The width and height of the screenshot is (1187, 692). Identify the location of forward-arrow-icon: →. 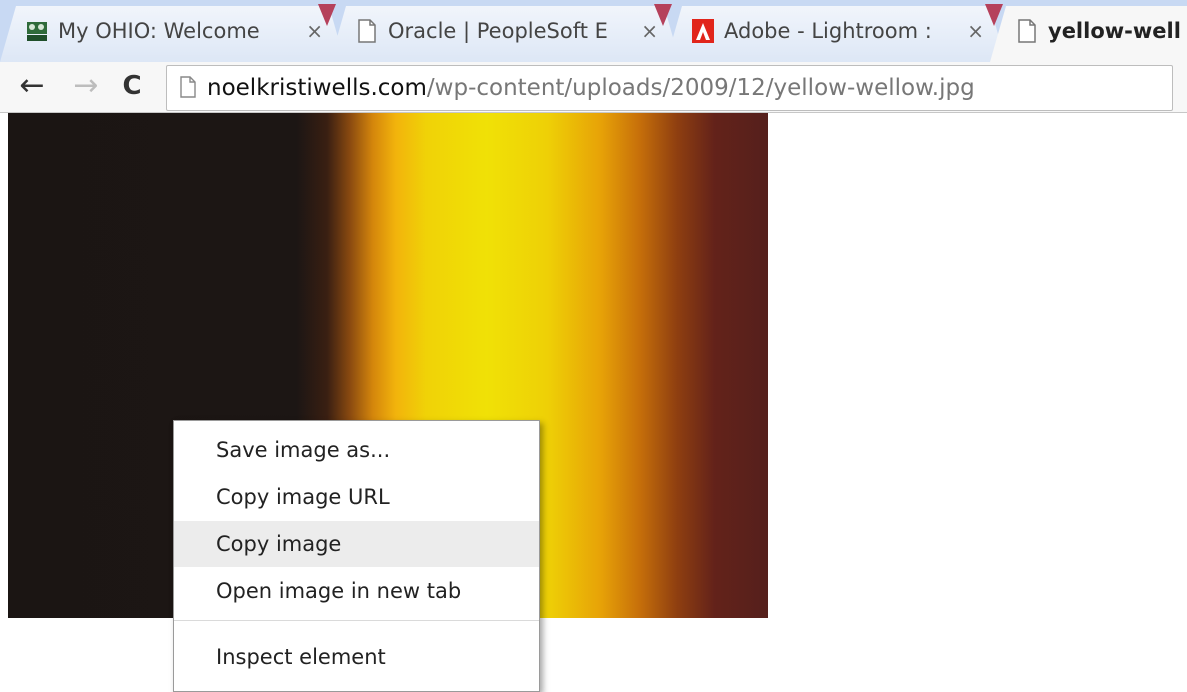
(86, 85).